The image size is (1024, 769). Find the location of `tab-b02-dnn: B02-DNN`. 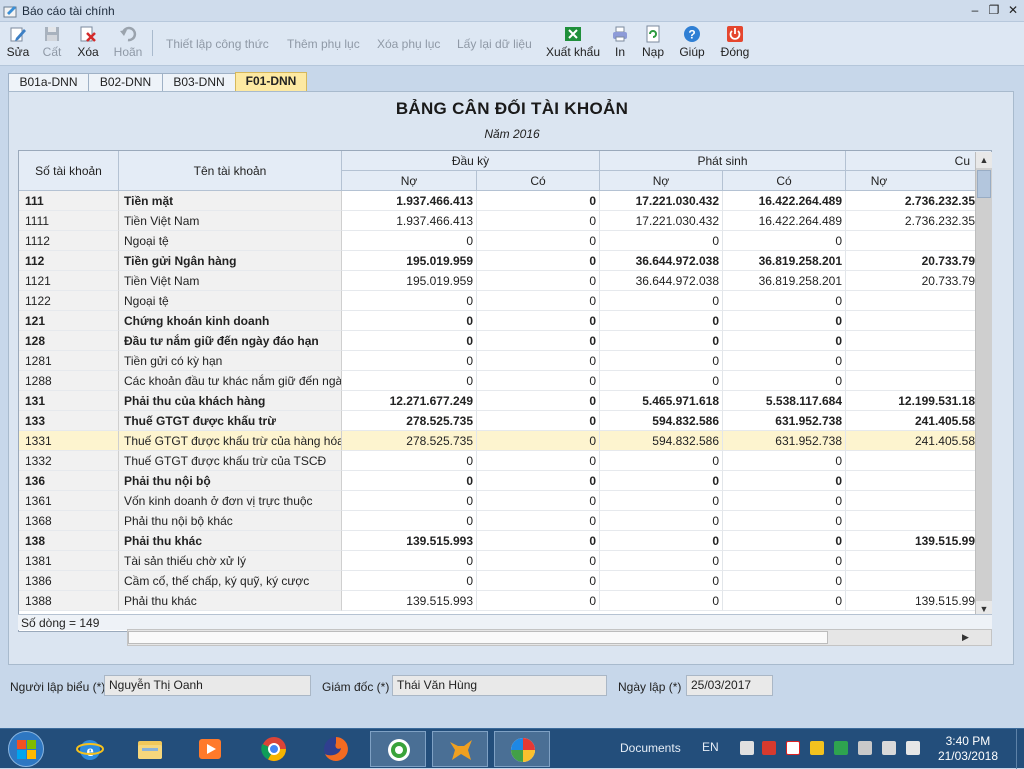

tab-b02-dnn: B02-DNN is located at coordinates (125, 82).